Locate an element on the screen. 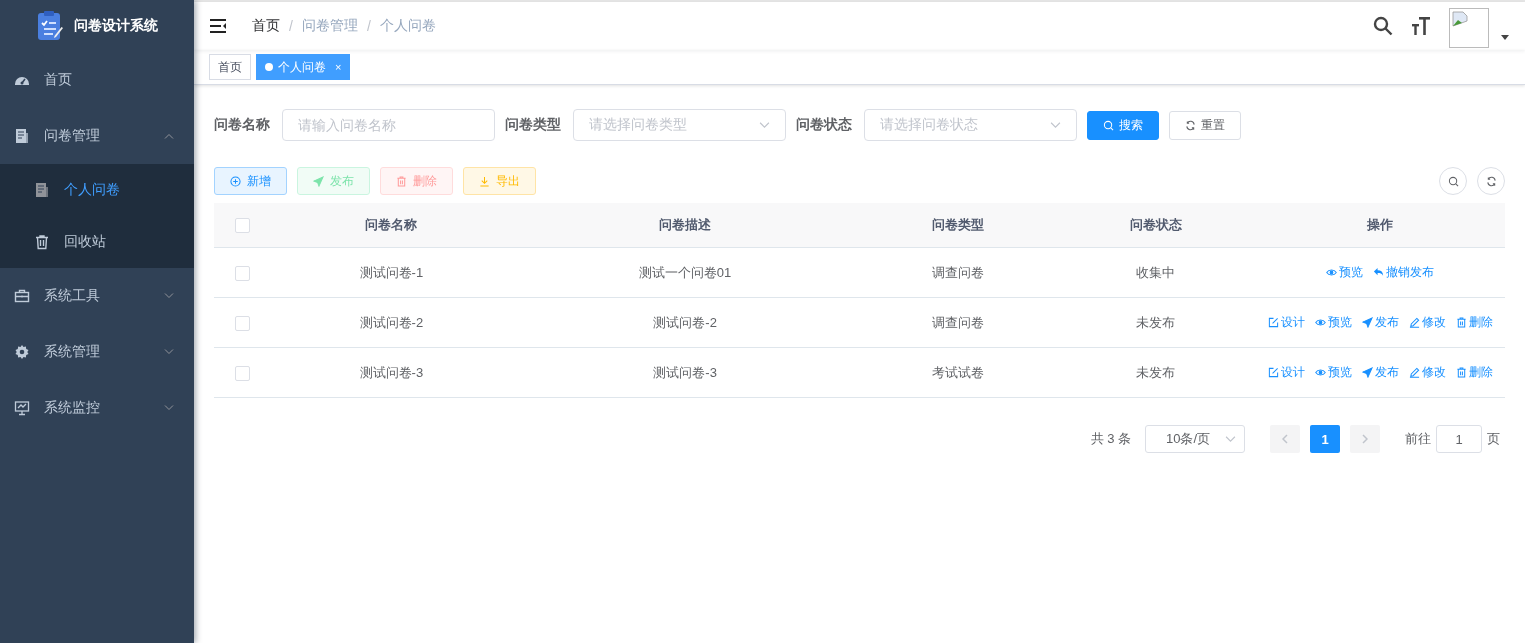 This screenshot has width=1525, height=643. select-field: 请选择问卷状态 is located at coordinates (970, 125).